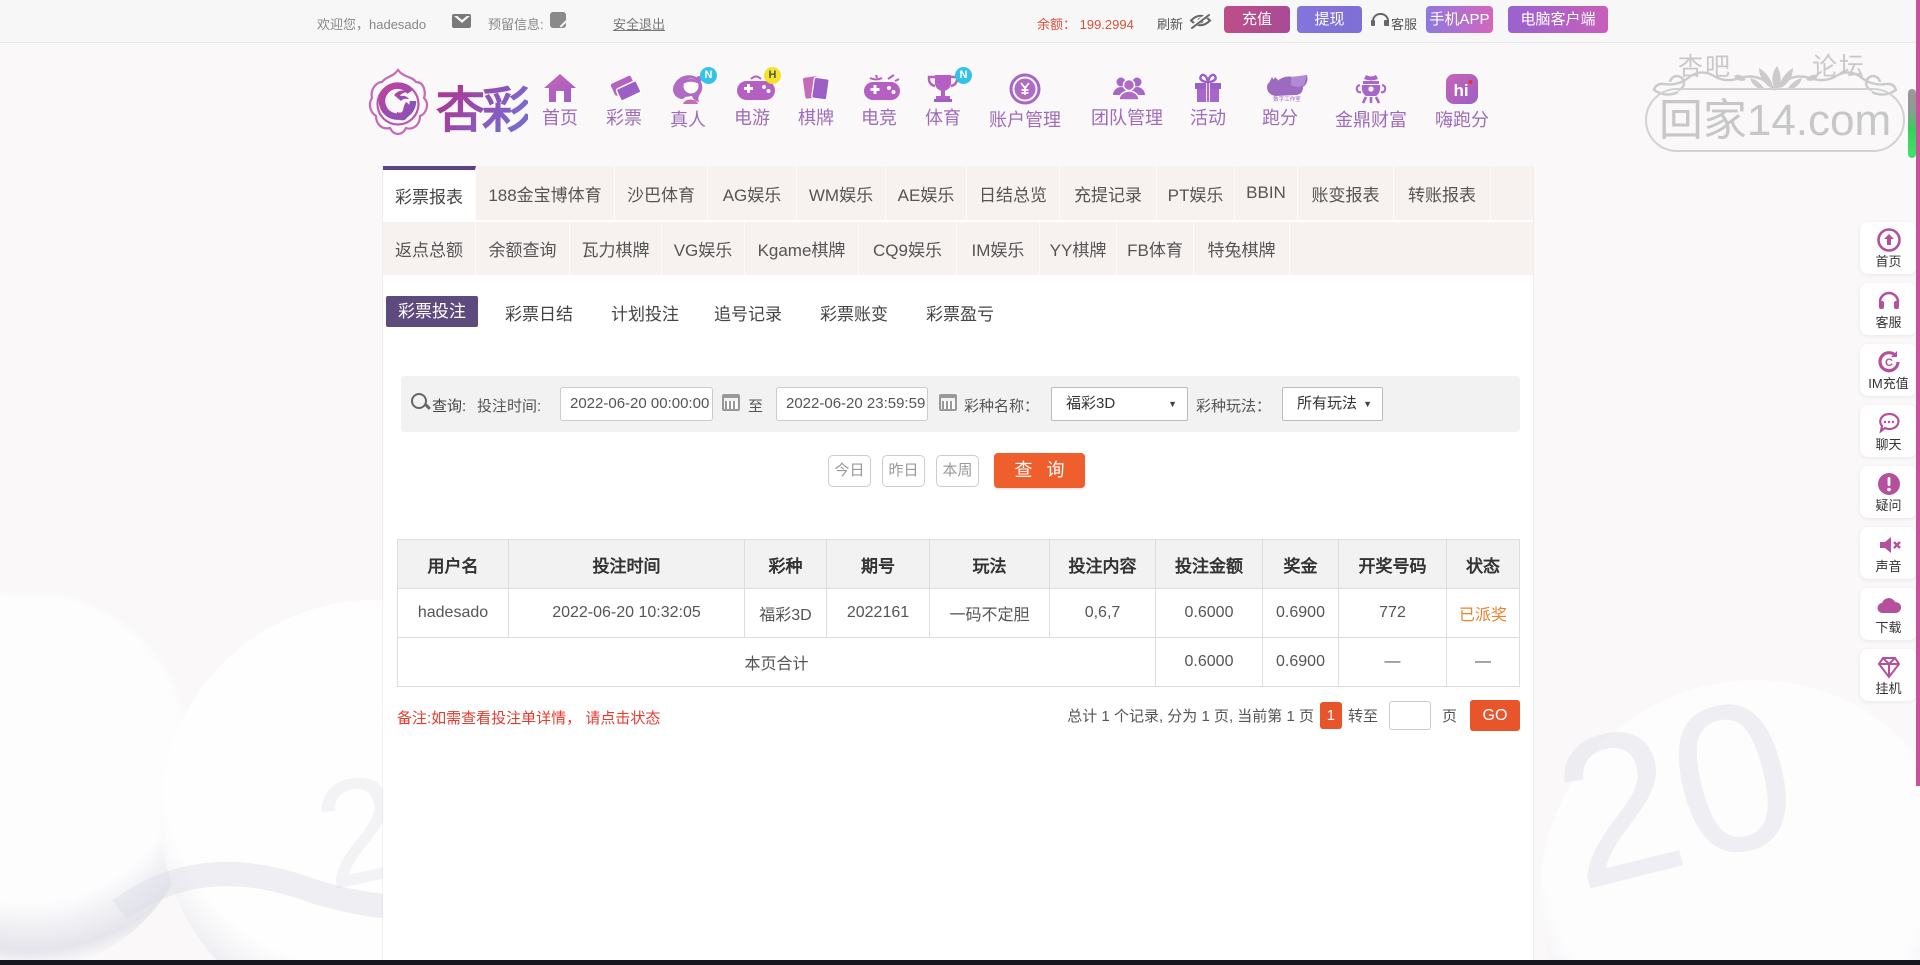  I want to click on svg-text: hi, so click(1460, 90).